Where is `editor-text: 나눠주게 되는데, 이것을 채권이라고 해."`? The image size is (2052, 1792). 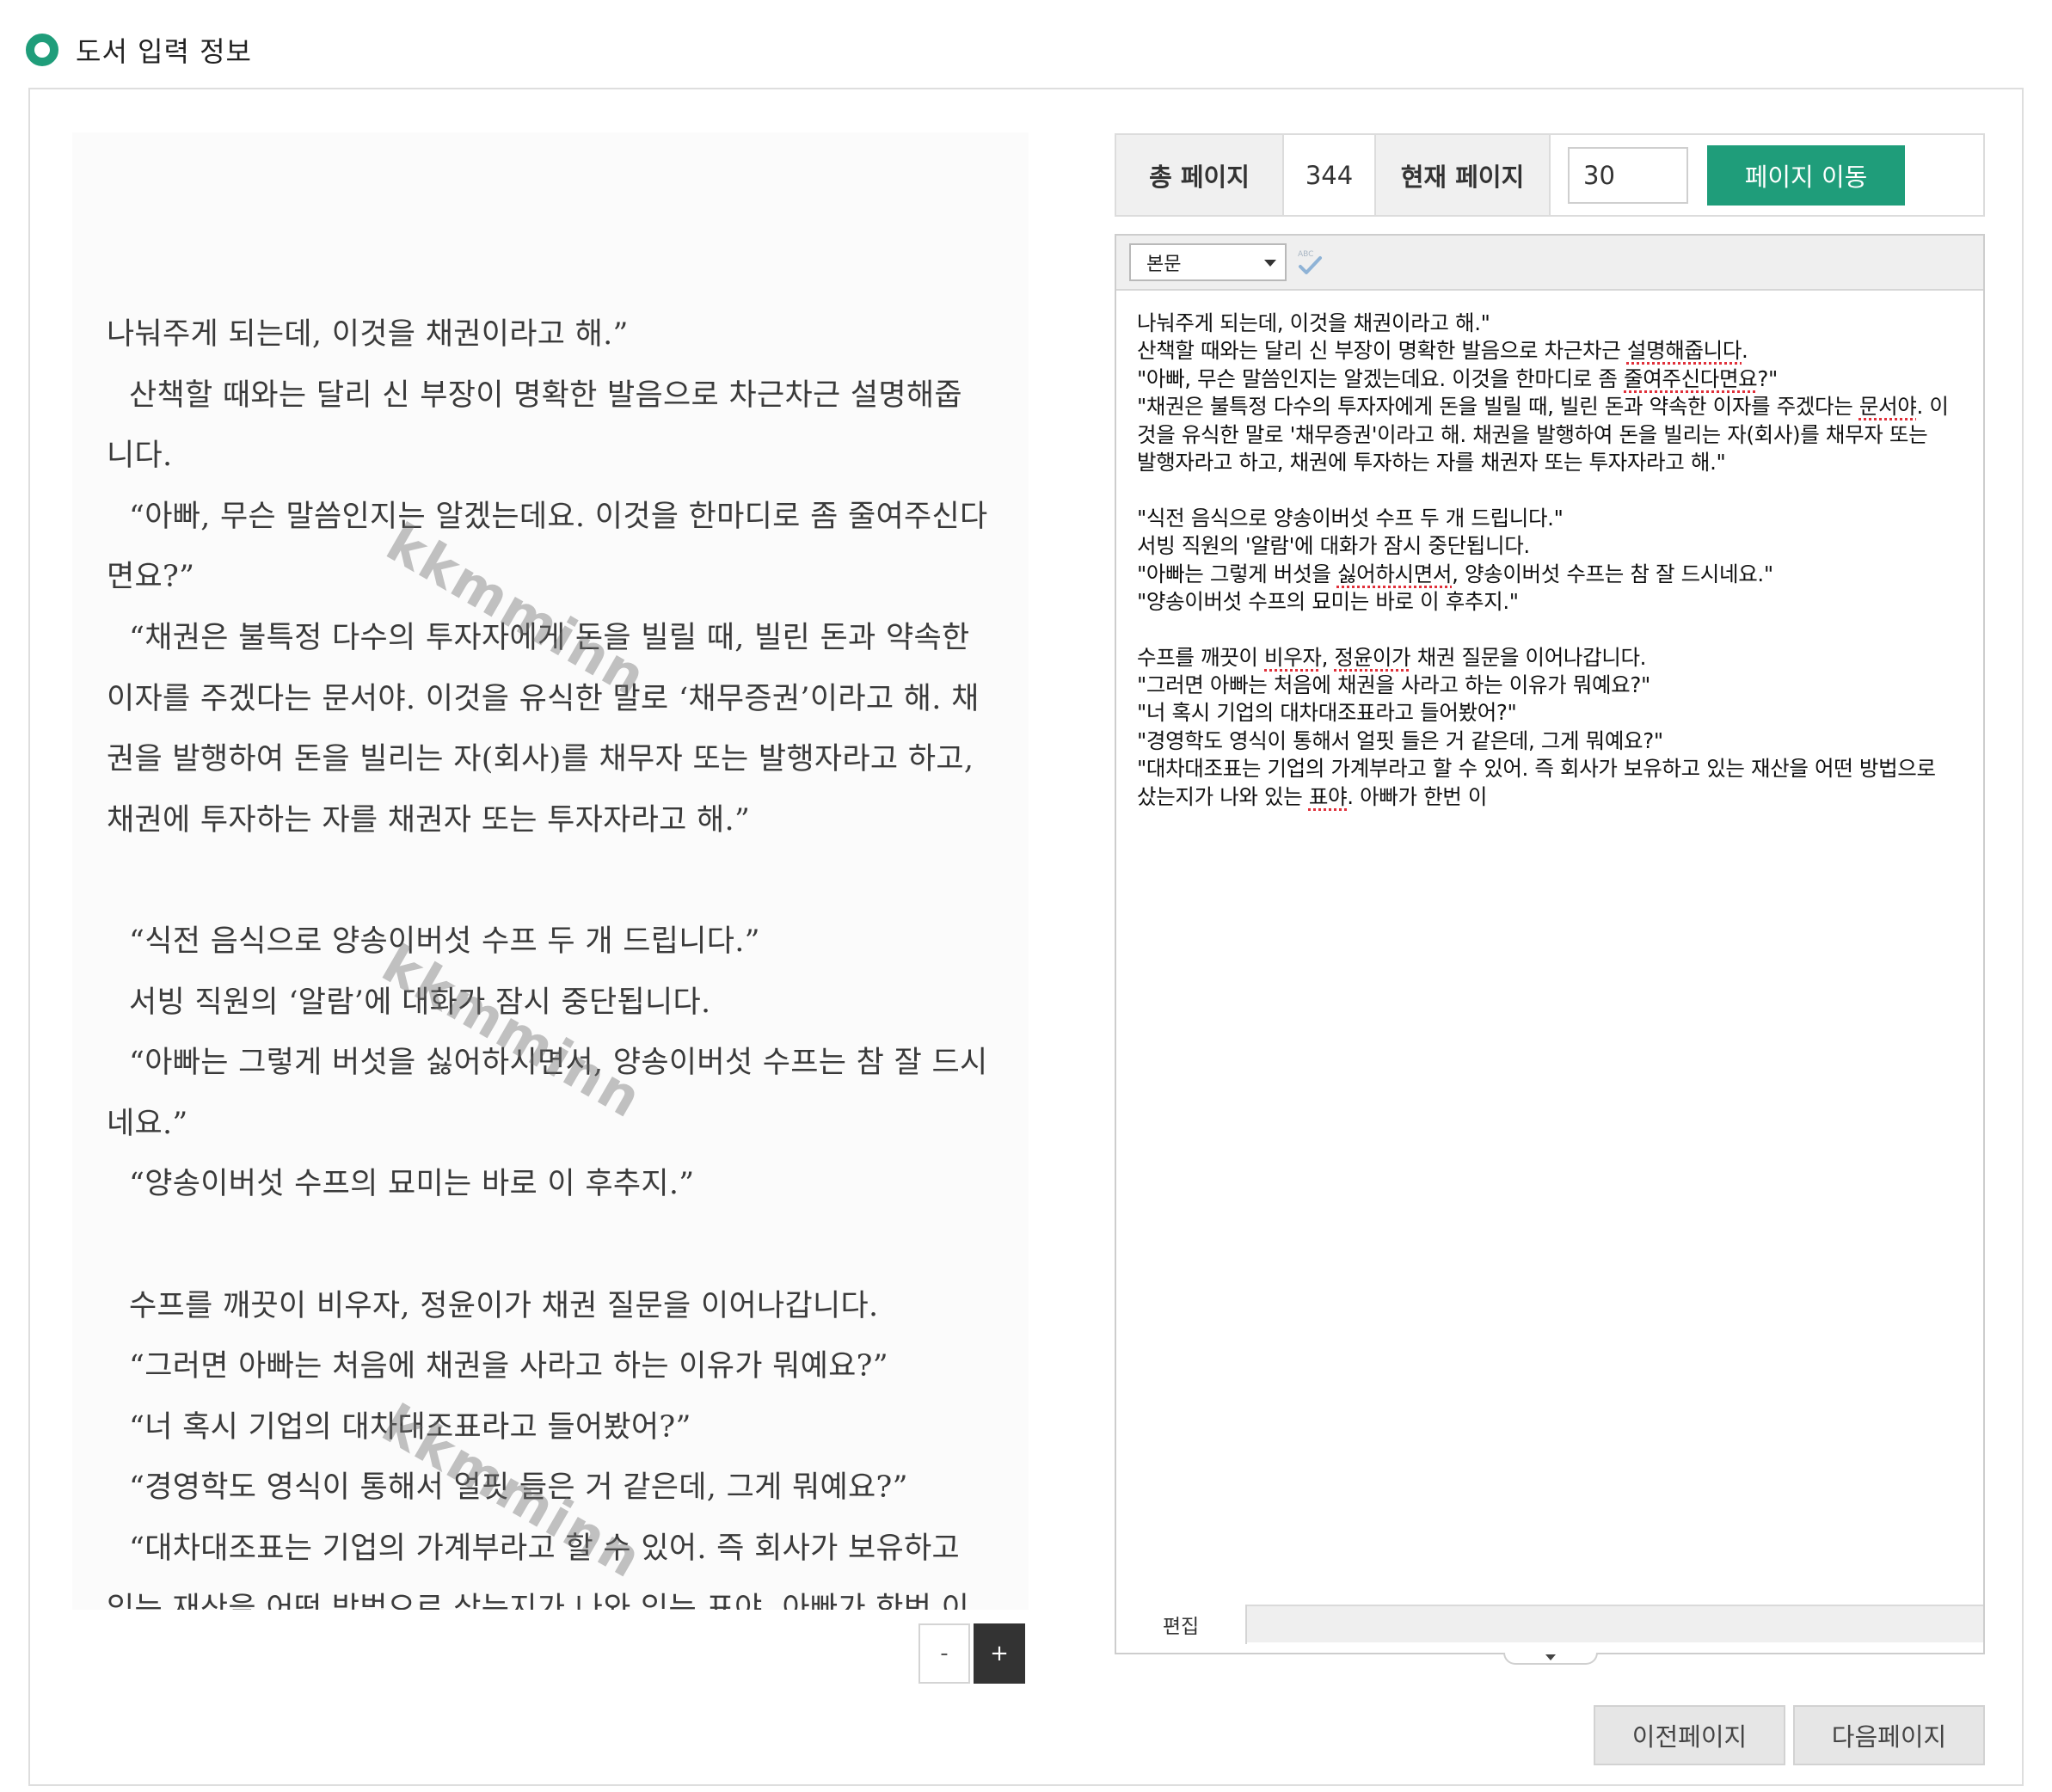
editor-text: 나눠주게 되는데, 이것을 채권이라고 해." is located at coordinates (1313, 322).